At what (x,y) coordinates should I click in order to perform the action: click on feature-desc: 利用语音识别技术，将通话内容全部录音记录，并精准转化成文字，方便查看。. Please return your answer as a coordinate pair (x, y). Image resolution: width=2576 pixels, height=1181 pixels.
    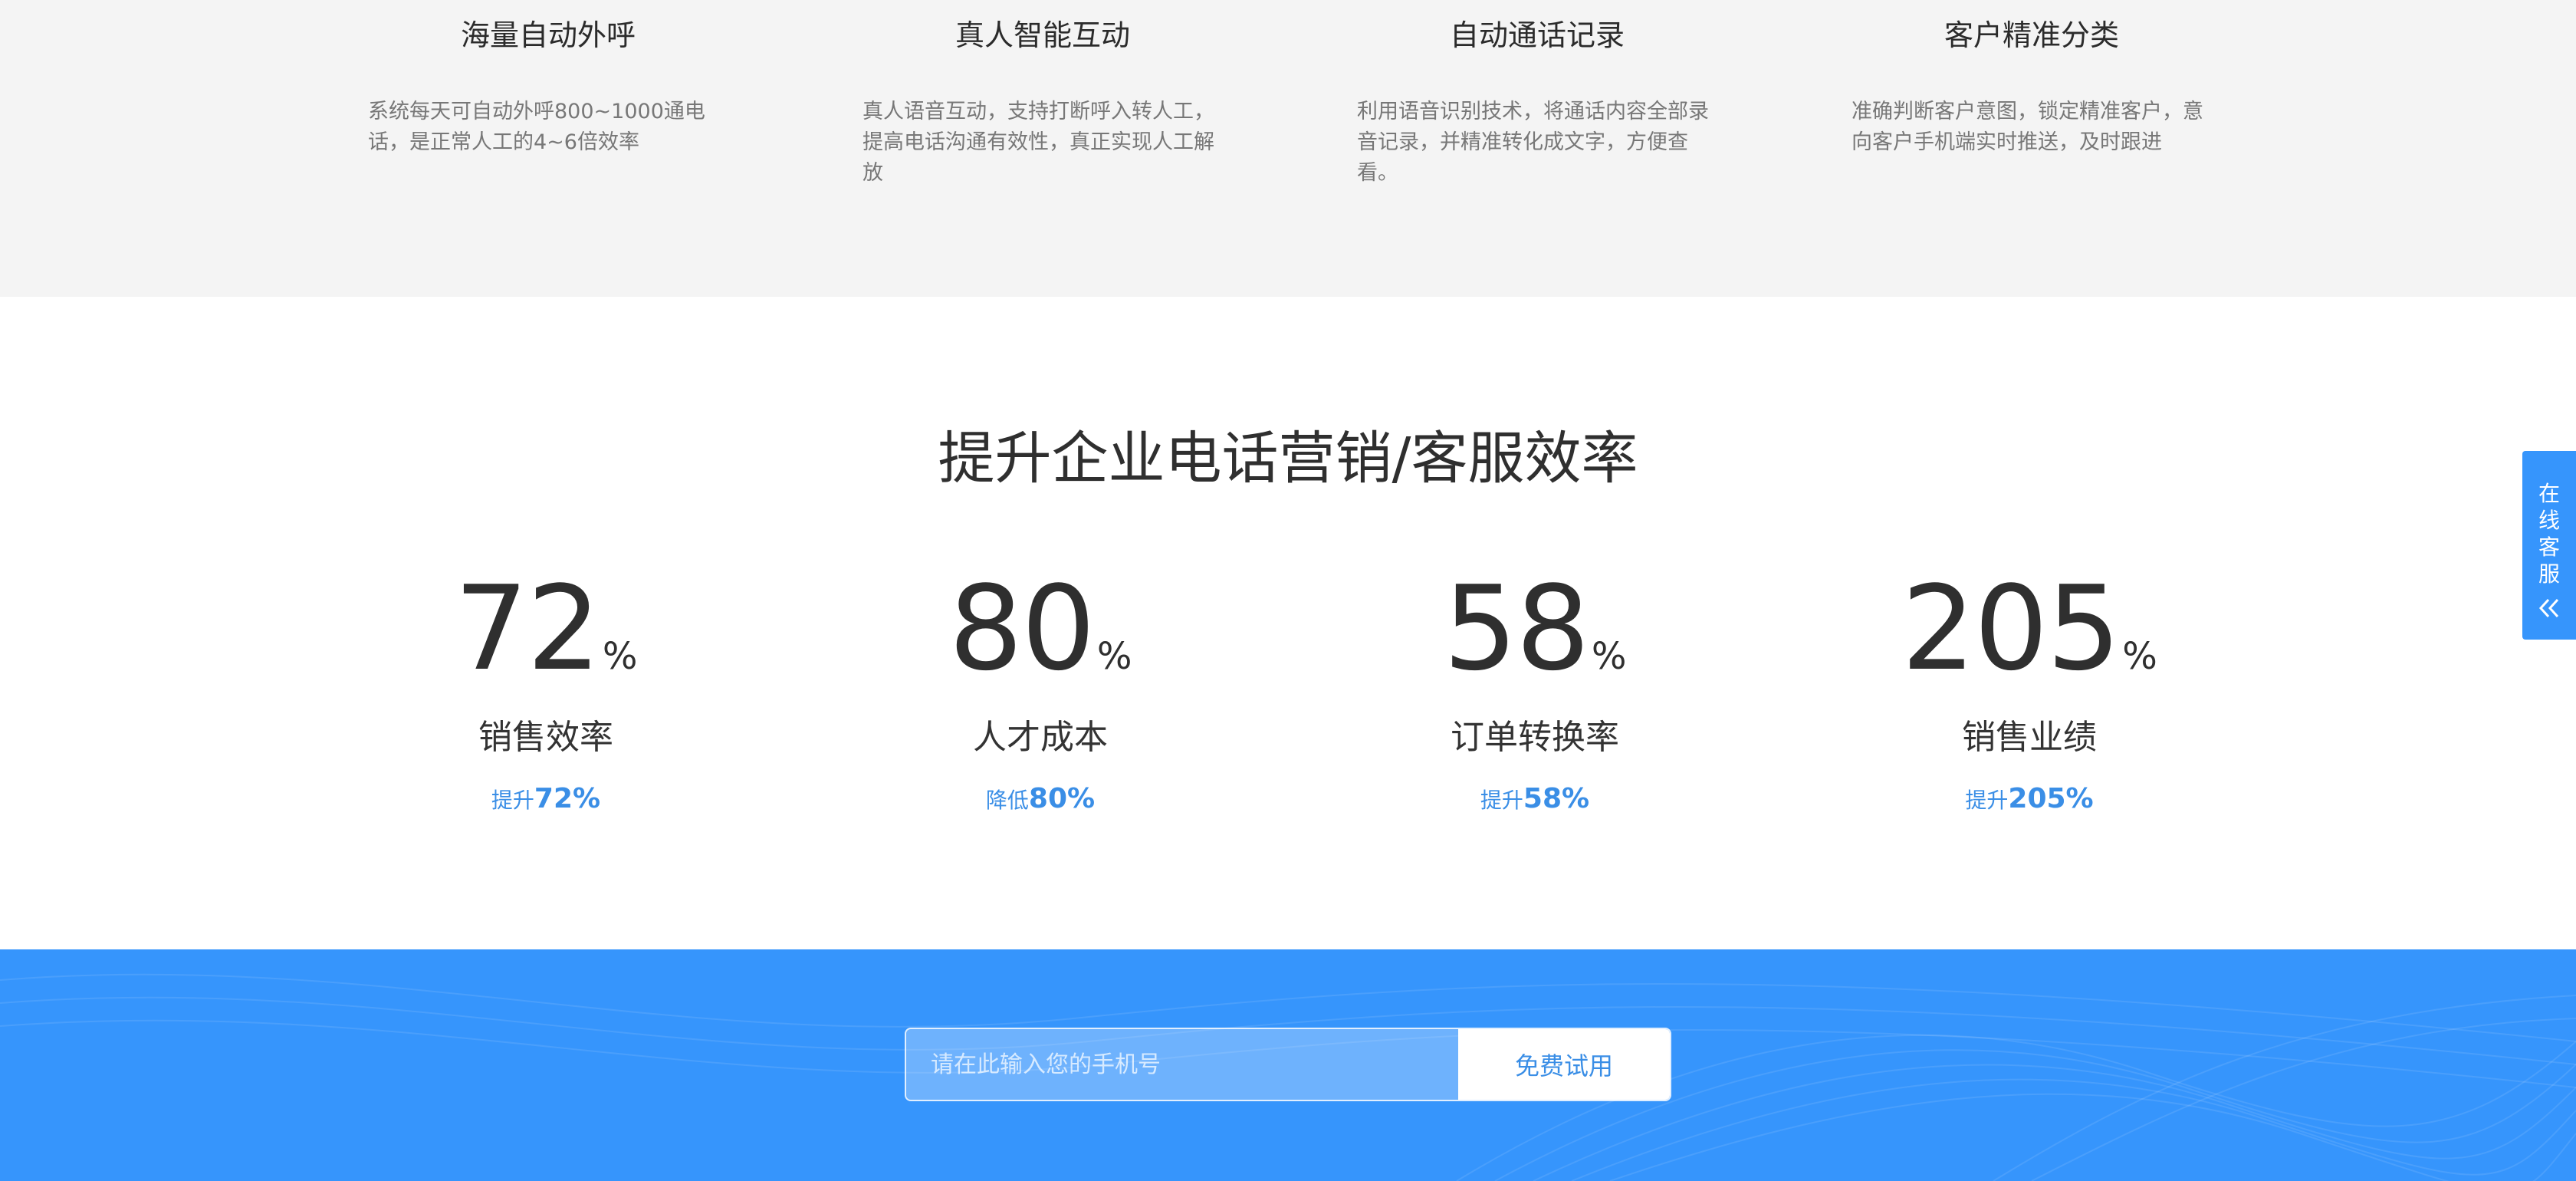
    Looking at the image, I should click on (1533, 142).